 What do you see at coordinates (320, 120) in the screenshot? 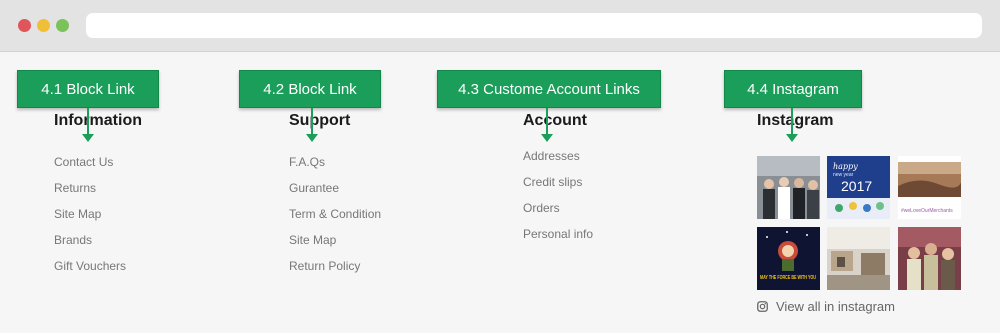
I see `support-title: Support` at bounding box center [320, 120].